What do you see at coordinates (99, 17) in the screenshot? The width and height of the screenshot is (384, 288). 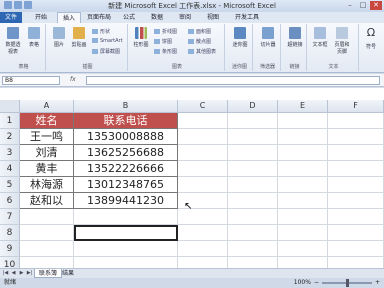 I see `tab-page-layout: 页面布局` at bounding box center [99, 17].